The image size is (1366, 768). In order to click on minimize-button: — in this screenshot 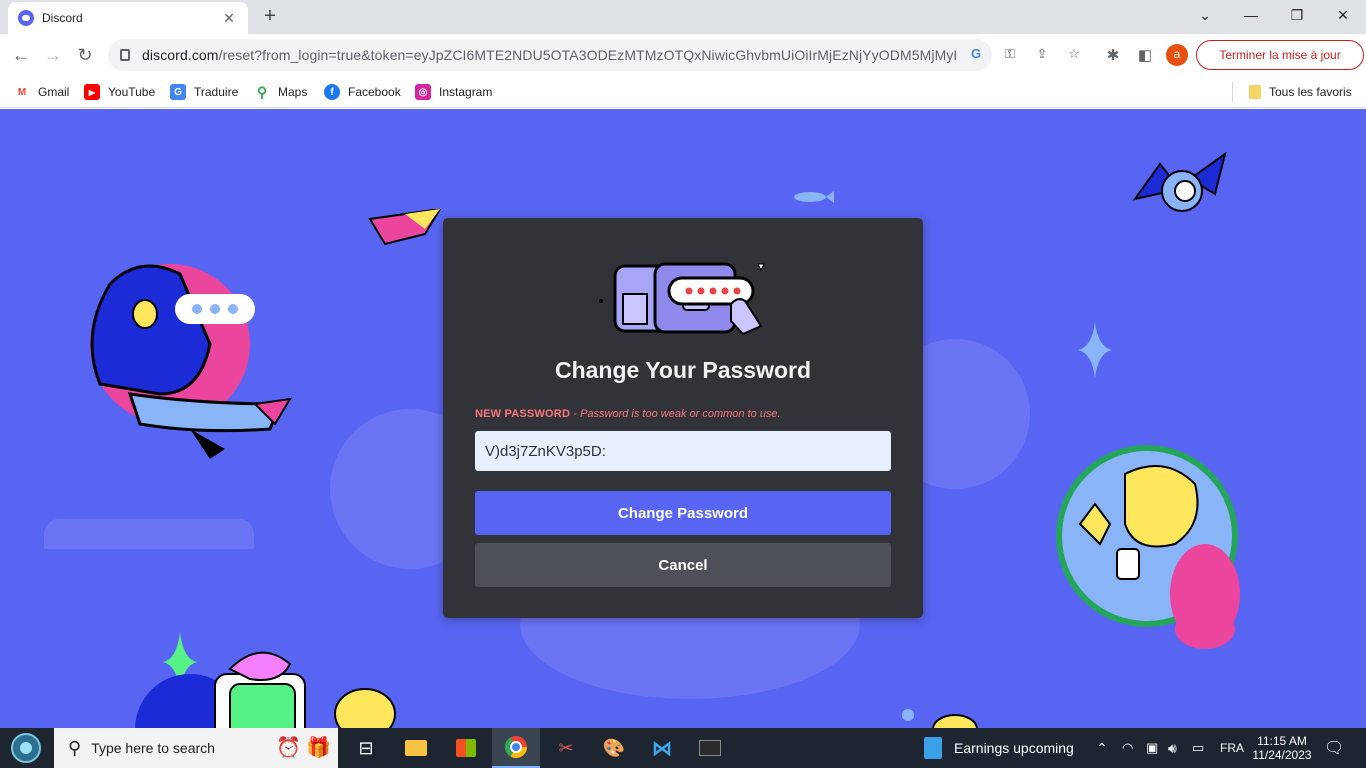, I will do `click(1251, 16)`.